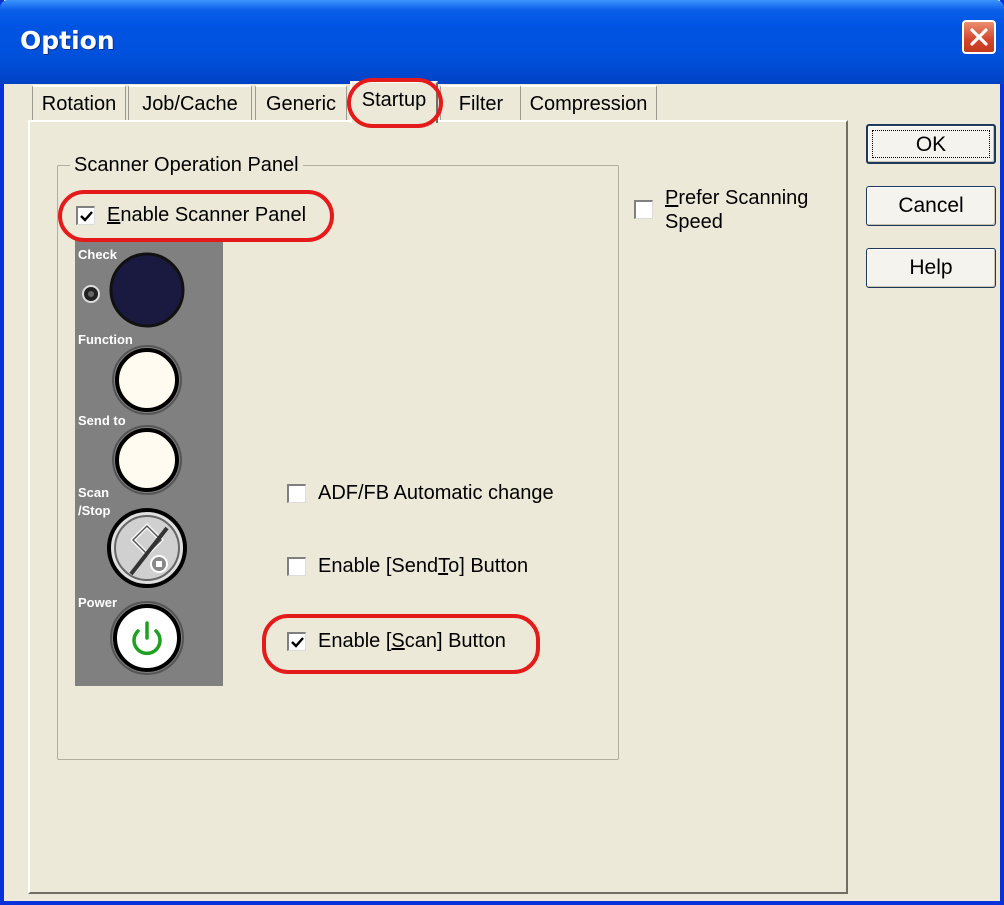 Image resolution: width=1004 pixels, height=905 pixels. I want to click on cancel-label: Cancel, so click(931, 205).